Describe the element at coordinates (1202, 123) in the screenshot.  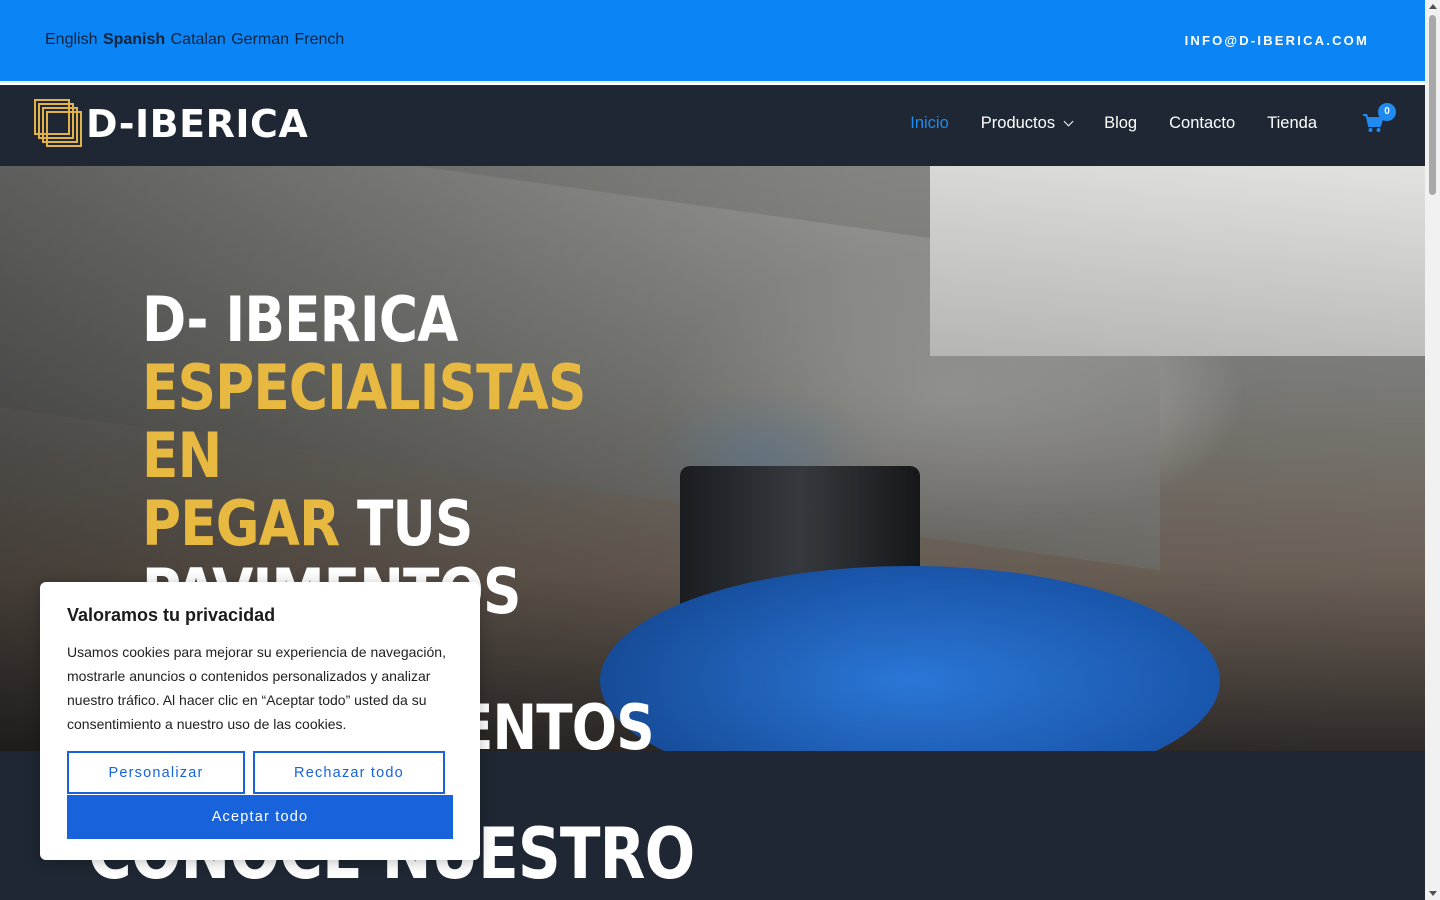
I see `nav-contacto: Contacto` at that location.